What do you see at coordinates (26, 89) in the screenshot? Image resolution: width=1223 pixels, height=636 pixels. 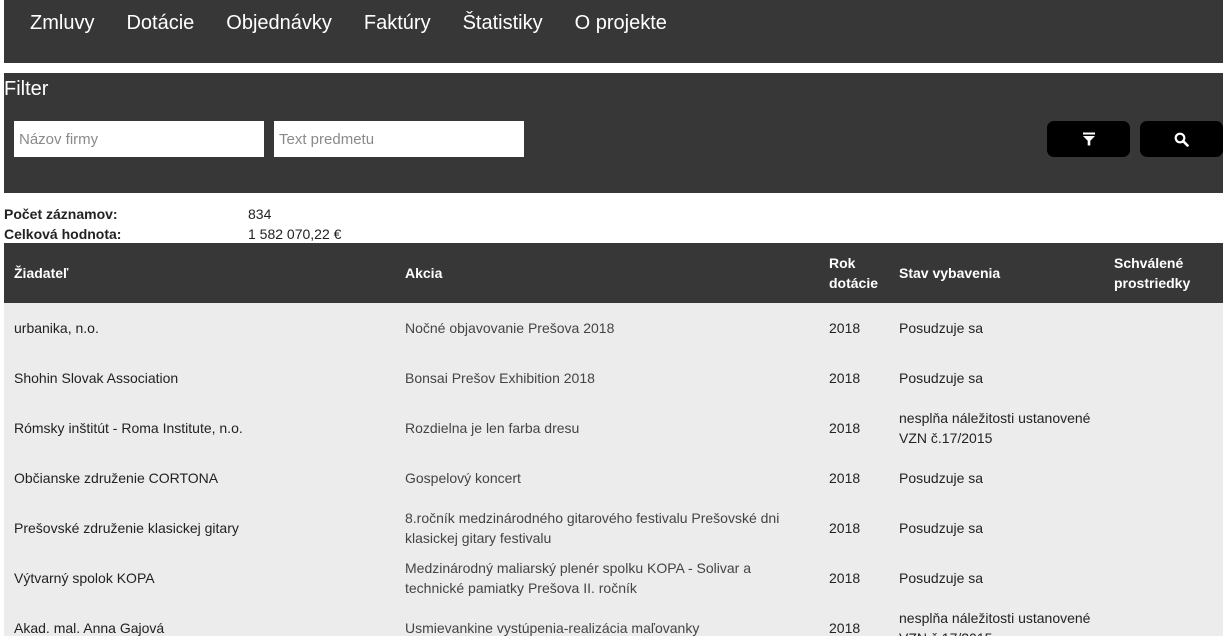 I see `filter-title: Filter` at bounding box center [26, 89].